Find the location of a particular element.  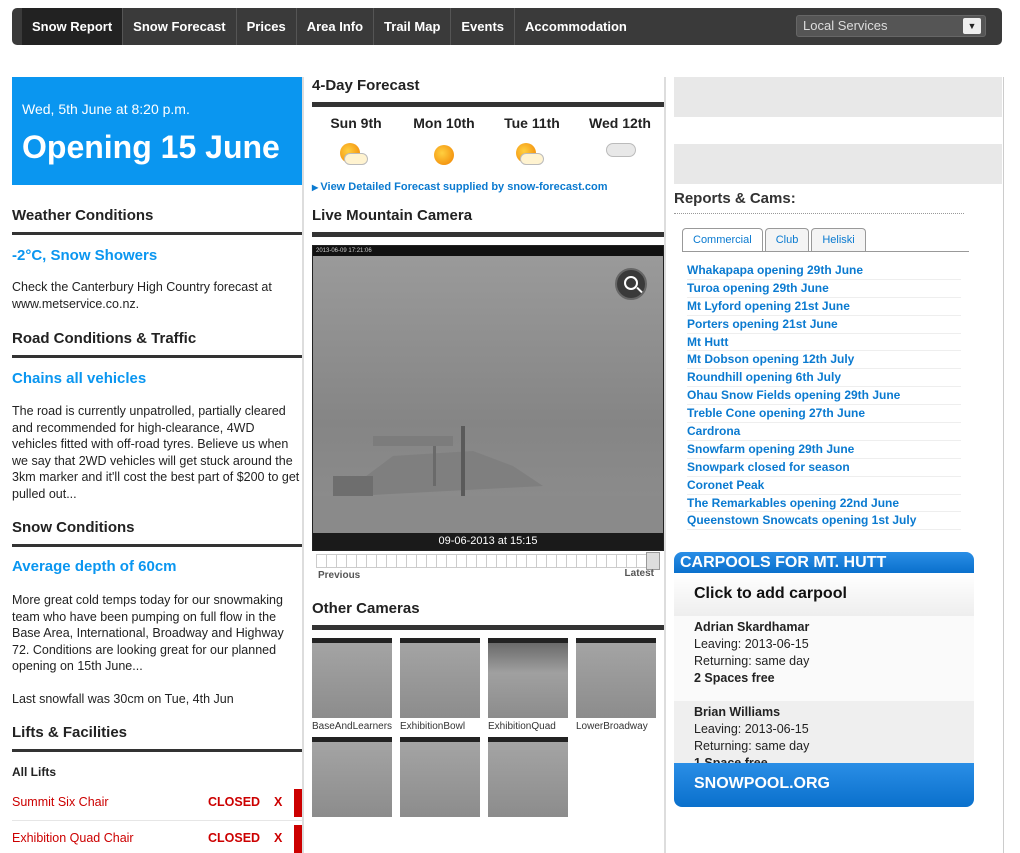

live-camera-image: 2013-06-09 17:21:06 09-06-2013 at 15:15 is located at coordinates (488, 398).